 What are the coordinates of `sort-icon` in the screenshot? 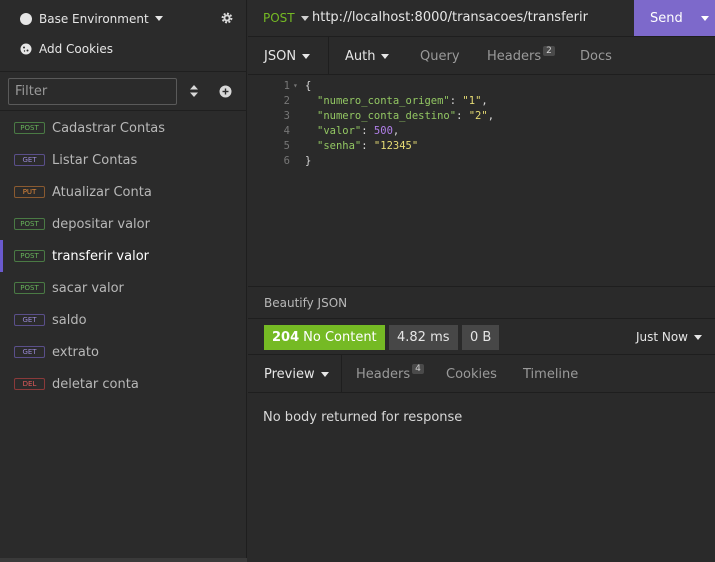 It's located at (194, 91).